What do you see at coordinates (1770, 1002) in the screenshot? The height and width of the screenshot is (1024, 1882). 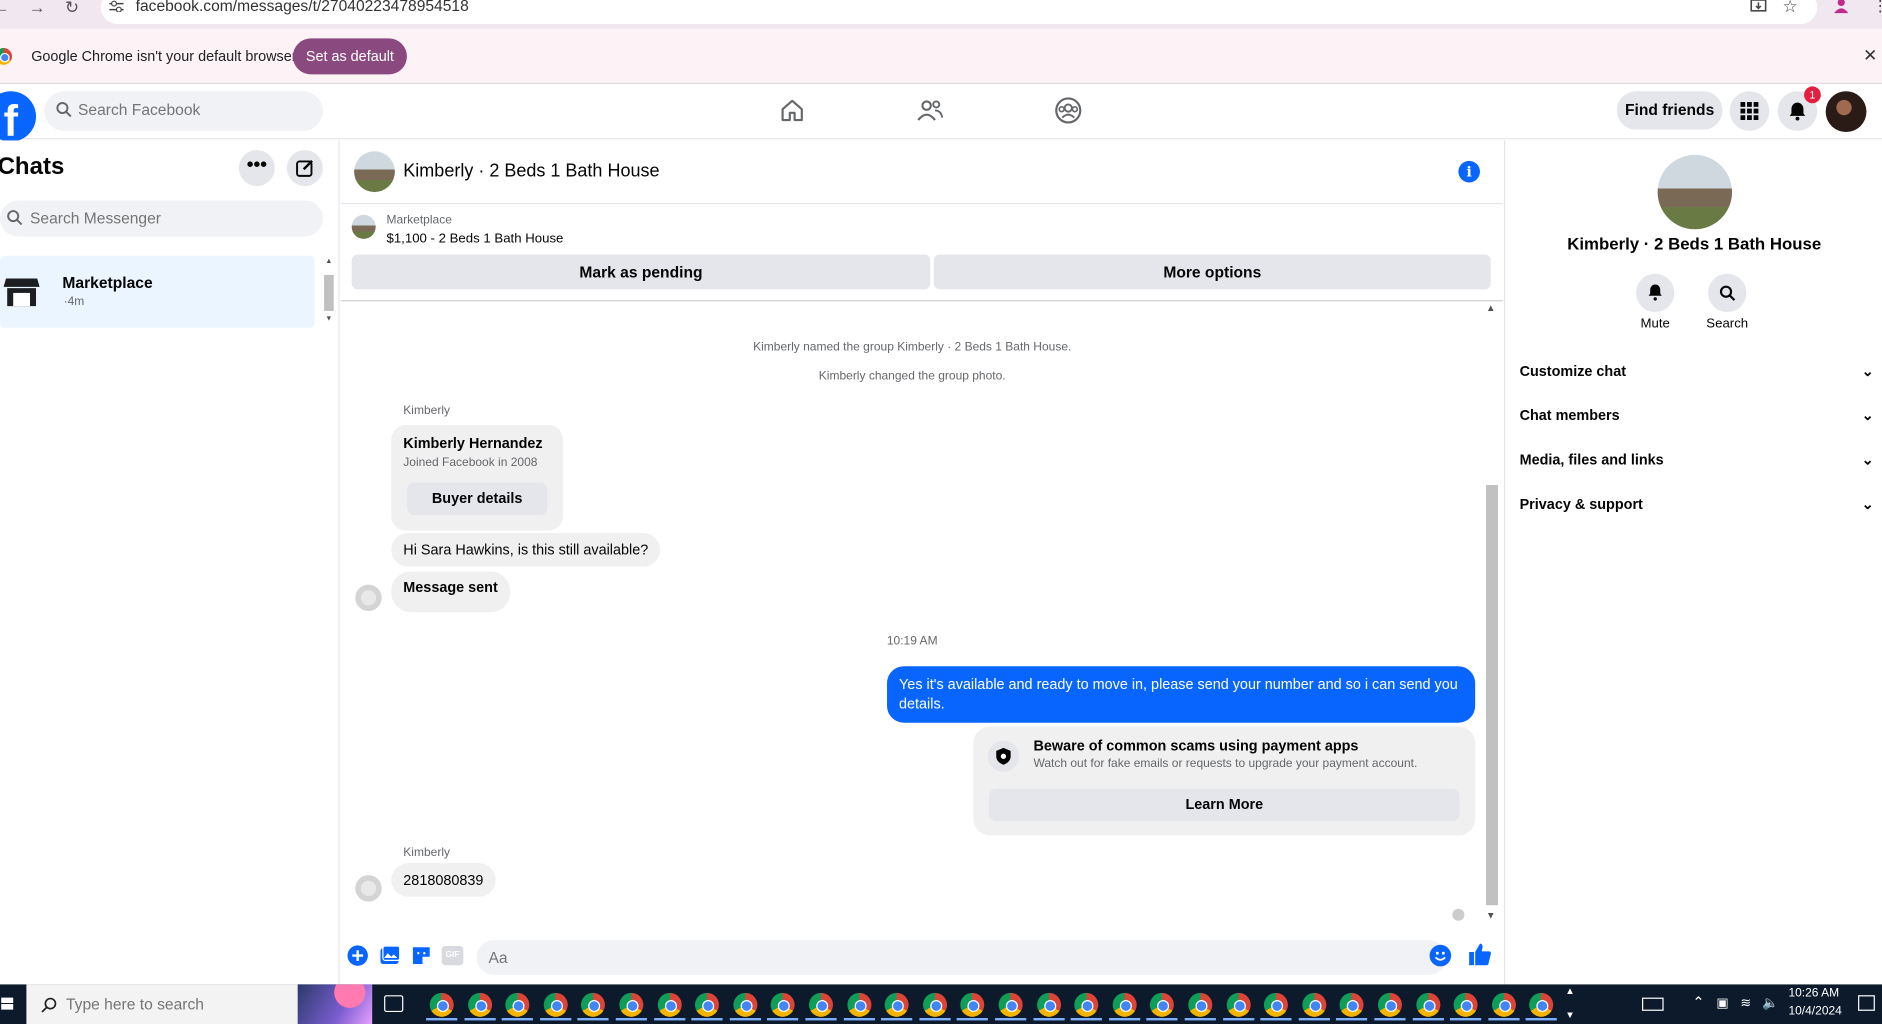 I see `volume-muted-icon: 🔈` at bounding box center [1770, 1002].